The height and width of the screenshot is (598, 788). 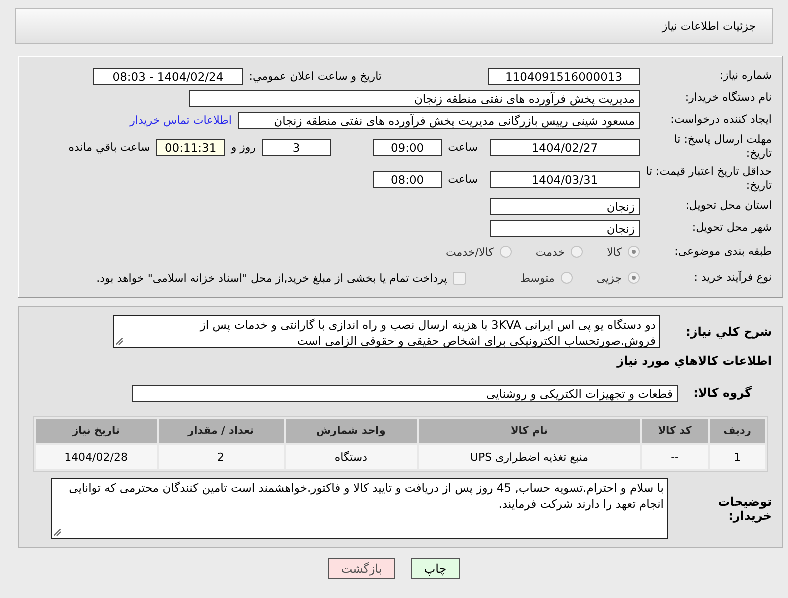 I want to click on table-cell: --, so click(x=675, y=457).